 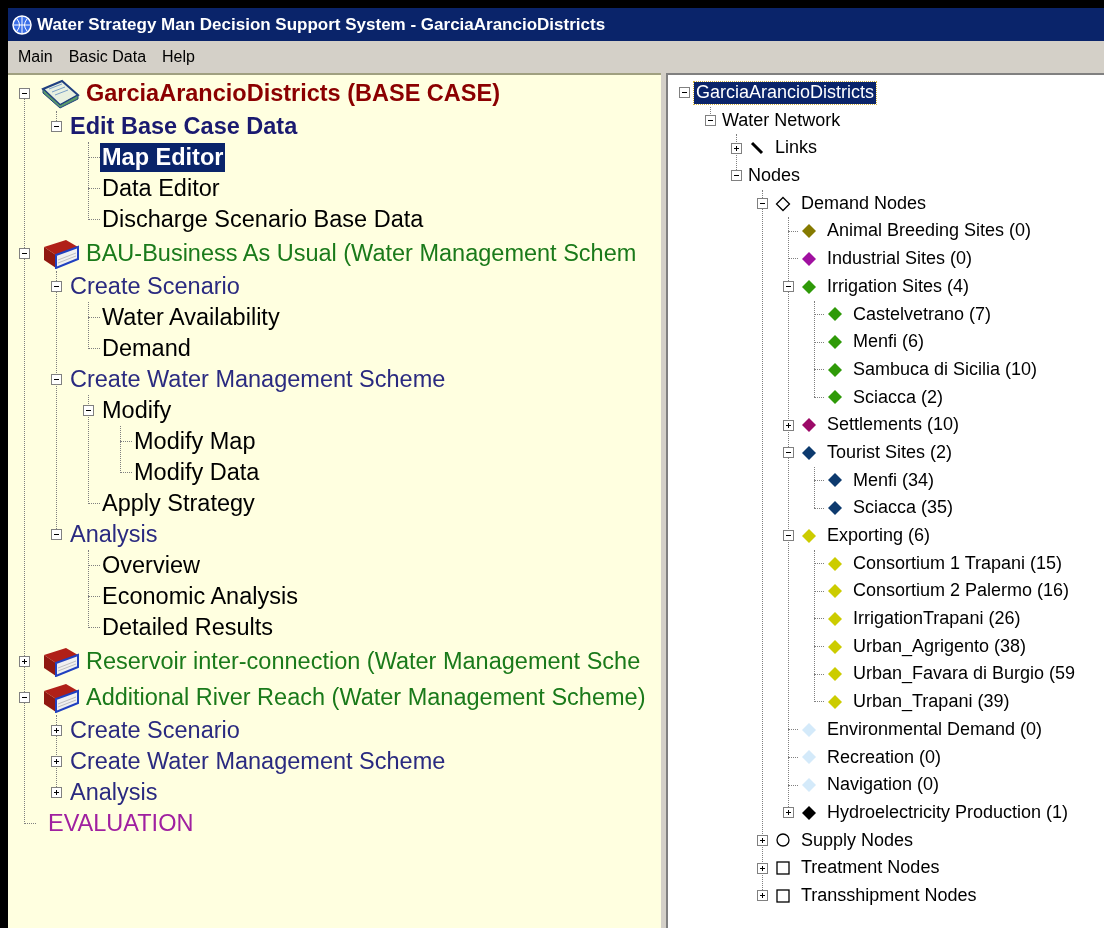 What do you see at coordinates (900, 259) in the screenshot?
I see `tree-item: Industrial Sites (0)` at bounding box center [900, 259].